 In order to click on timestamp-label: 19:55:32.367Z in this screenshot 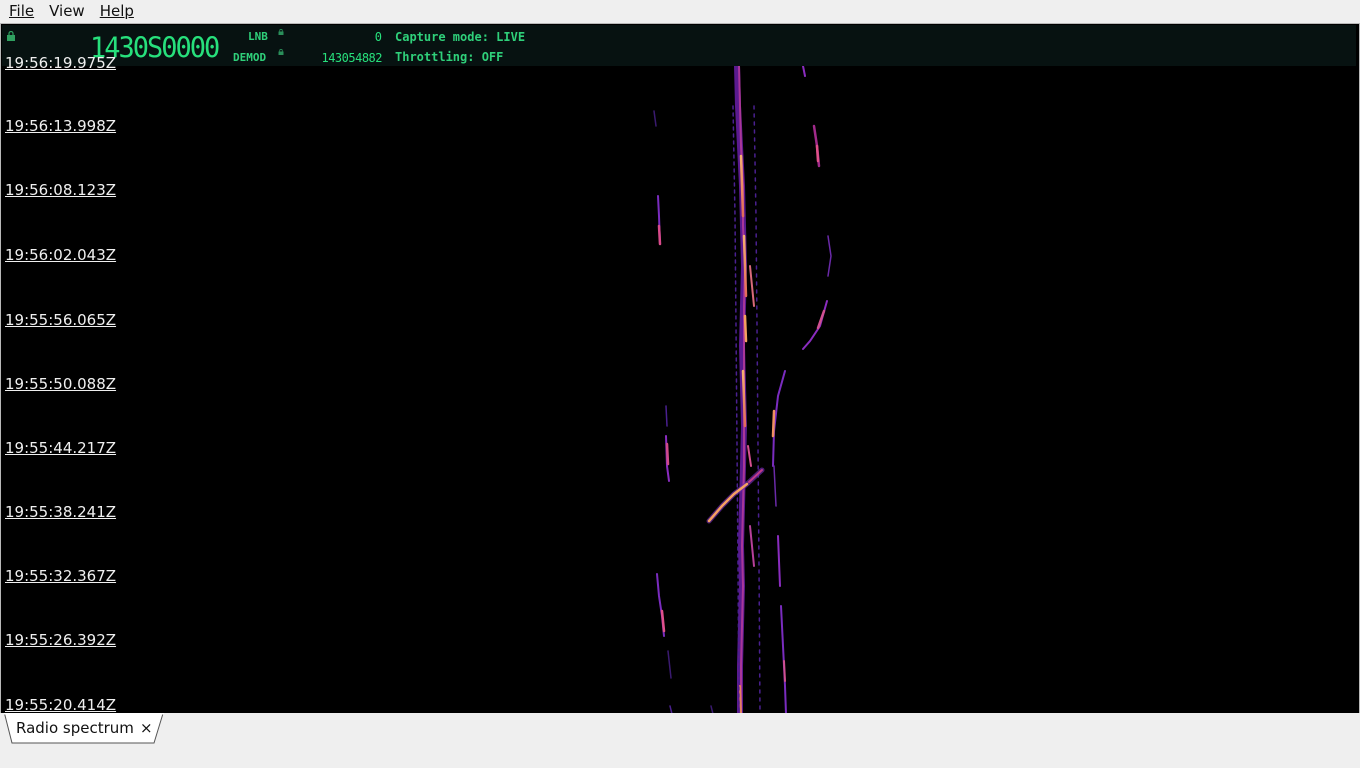, I will do `click(61, 576)`.